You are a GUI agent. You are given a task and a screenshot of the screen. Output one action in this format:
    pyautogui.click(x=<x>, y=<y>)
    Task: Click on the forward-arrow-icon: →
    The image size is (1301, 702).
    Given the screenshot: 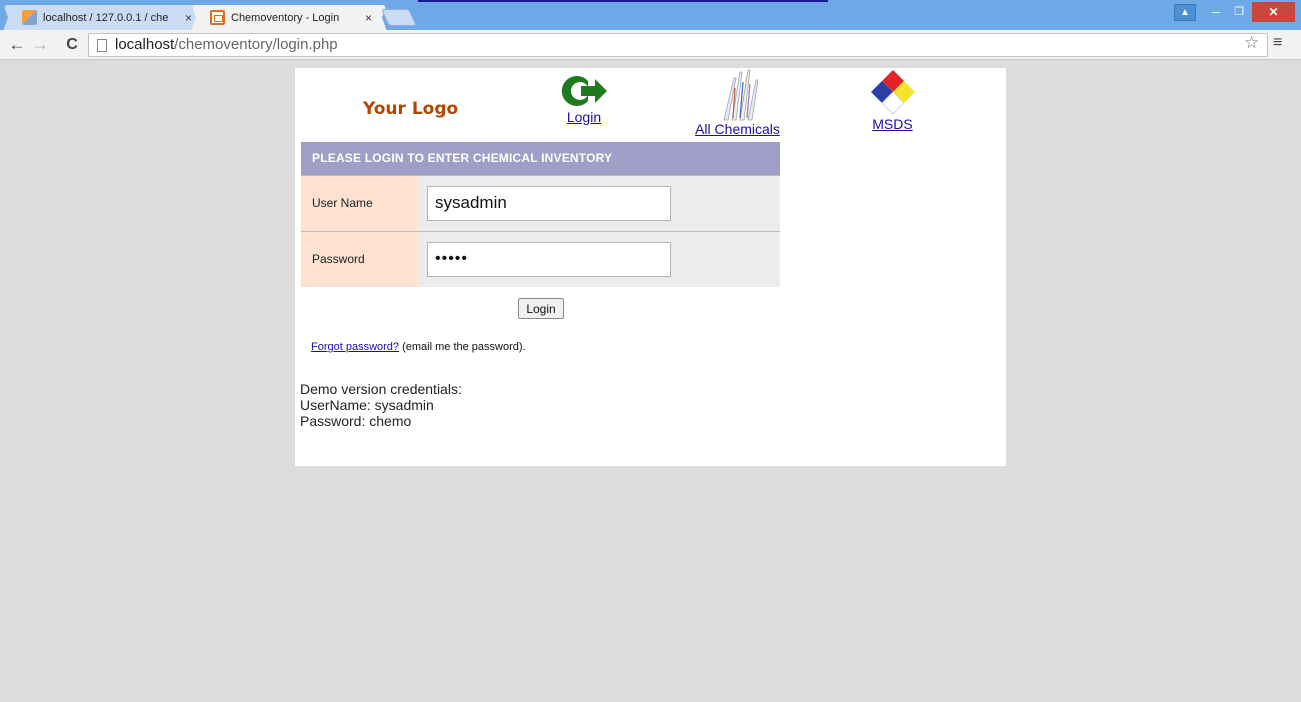 What is the action you would take?
    pyautogui.click(x=40, y=45)
    